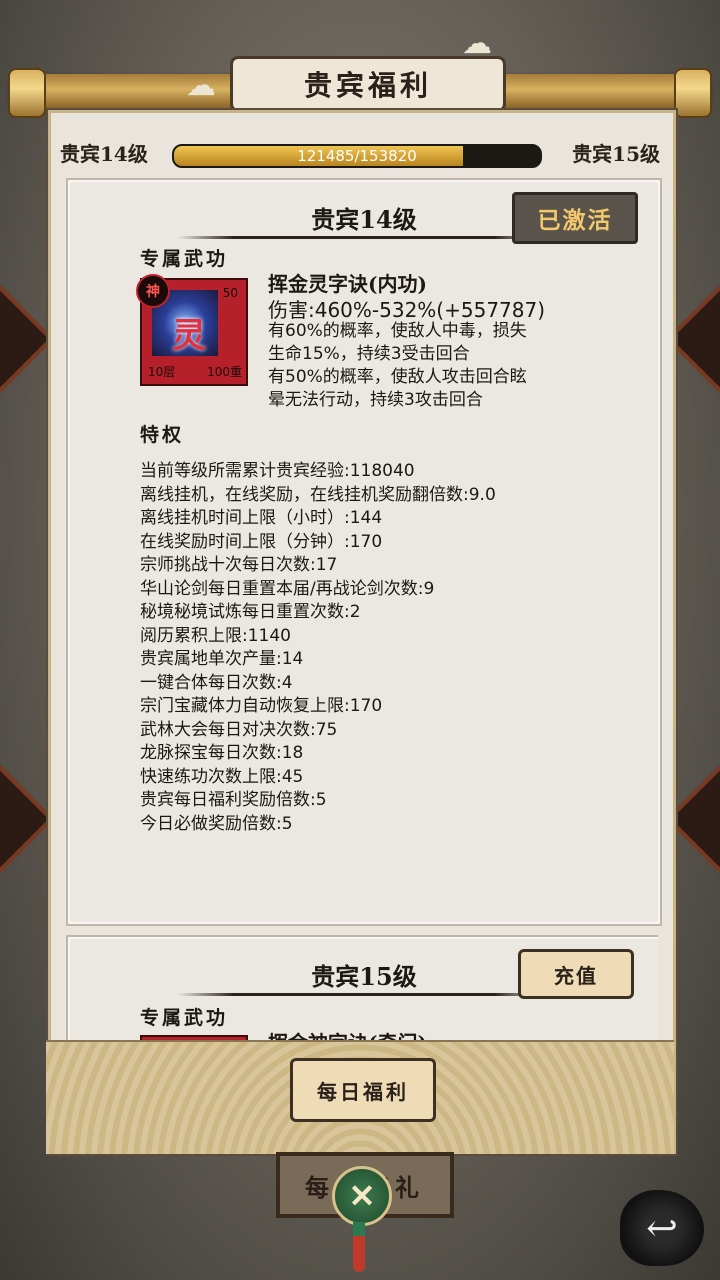 The height and width of the screenshot is (1280, 720). I want to click on current-level-label: 贵宾14级, so click(104, 154).